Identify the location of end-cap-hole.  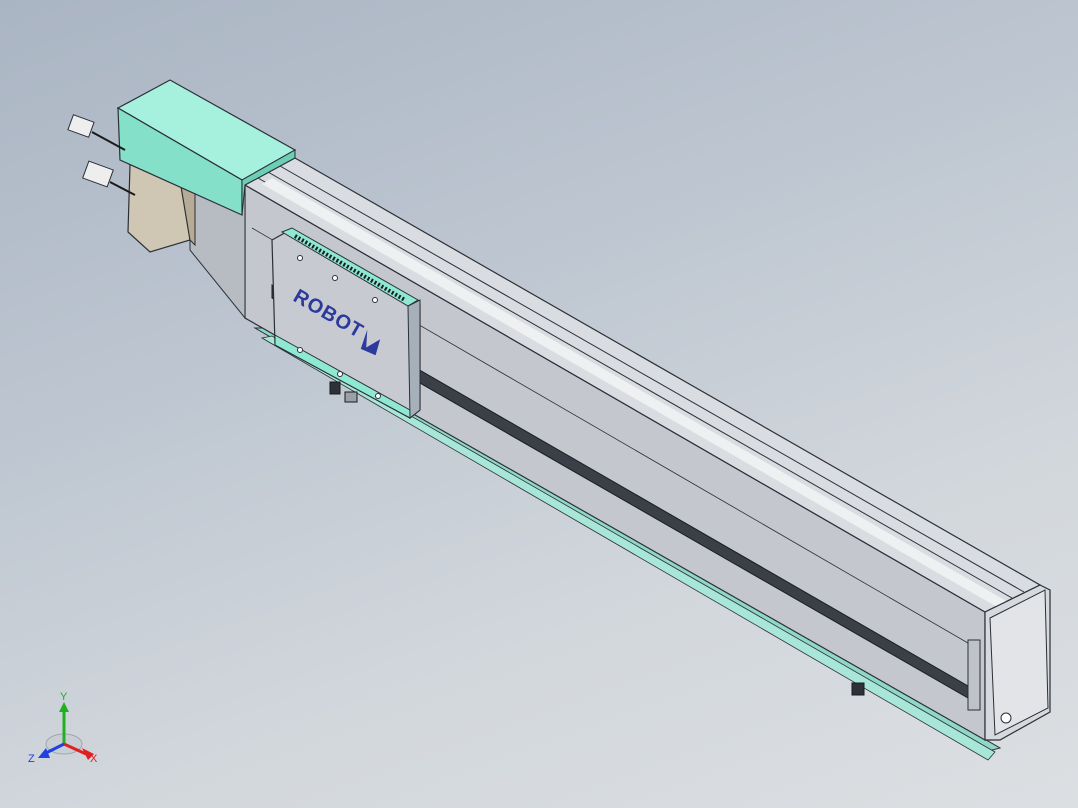
(1006, 718).